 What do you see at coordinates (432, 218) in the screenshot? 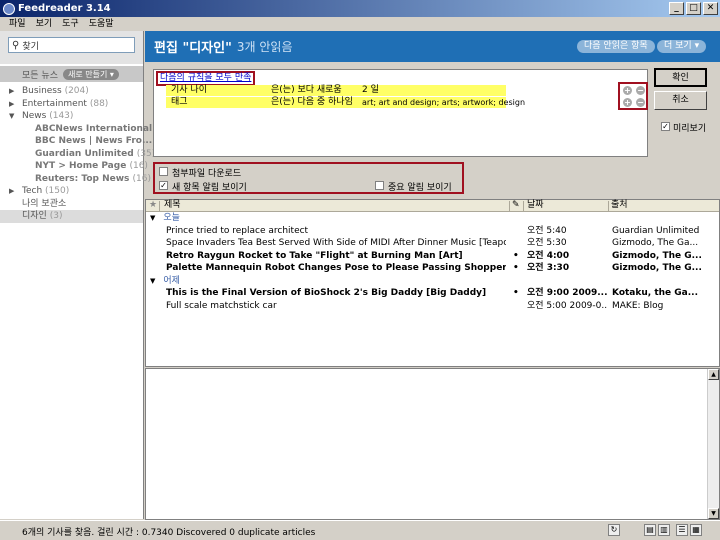
I see `group-today: ▼ 오늘` at bounding box center [432, 218].